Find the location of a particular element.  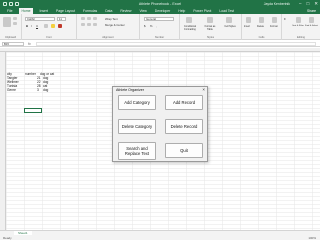

cell-city: Genre is located at coordinates (11, 90).